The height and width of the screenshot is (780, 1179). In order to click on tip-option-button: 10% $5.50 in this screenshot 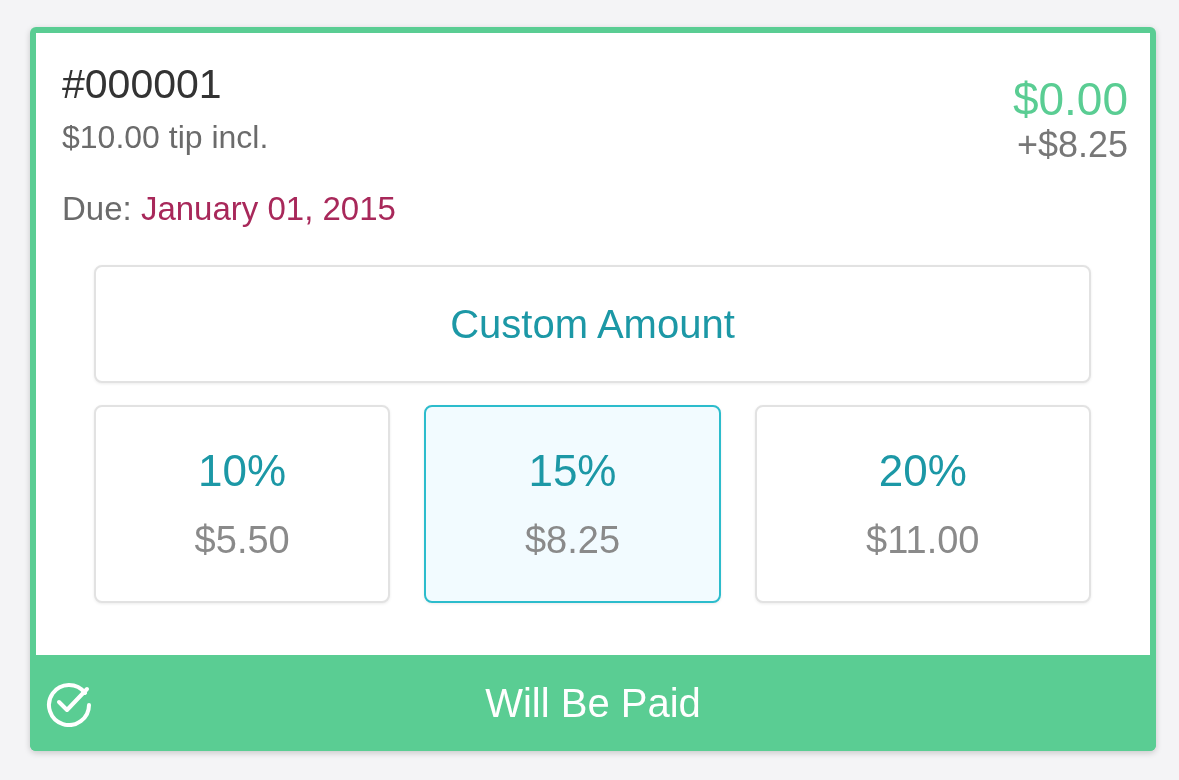, I will do `click(242, 504)`.